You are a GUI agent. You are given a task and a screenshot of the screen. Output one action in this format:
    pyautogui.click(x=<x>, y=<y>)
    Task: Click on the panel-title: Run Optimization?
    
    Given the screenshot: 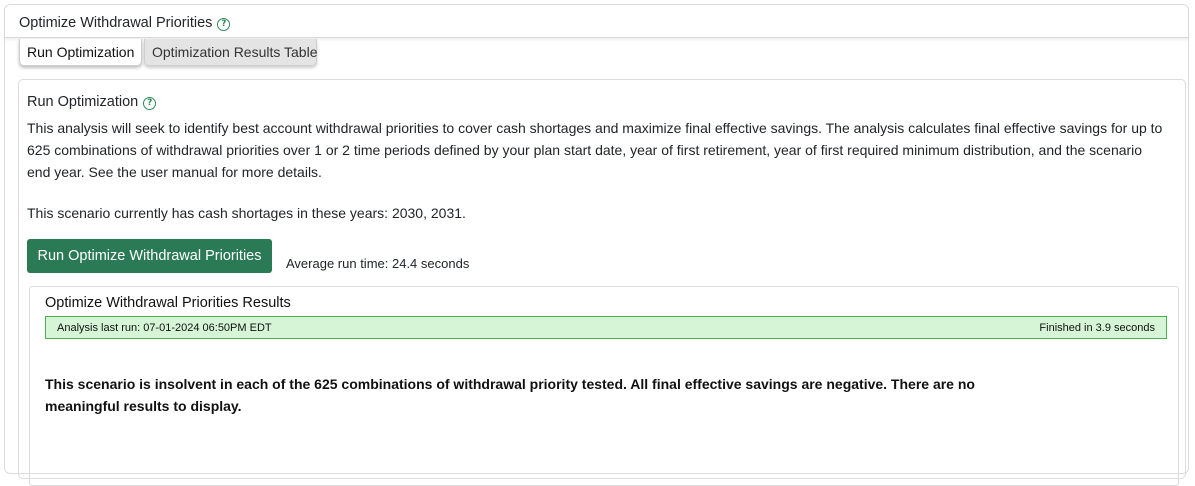 What is the action you would take?
    pyautogui.click(x=92, y=102)
    